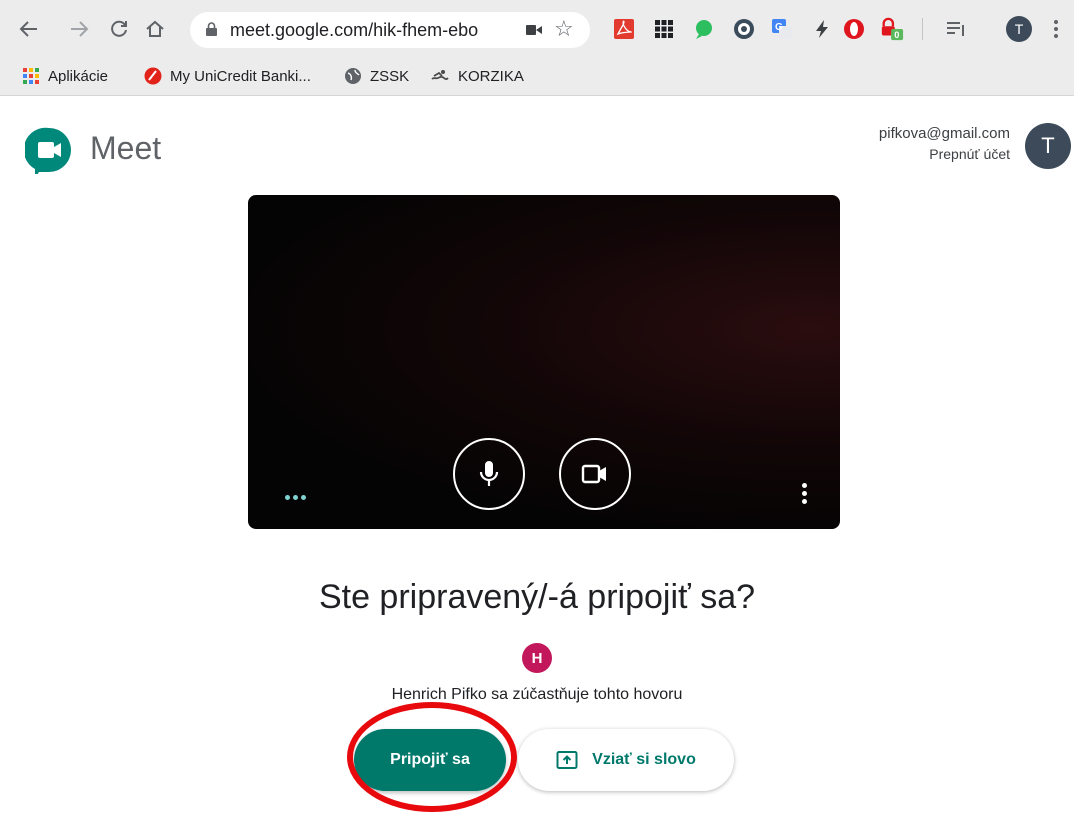  I want to click on forward-button, so click(79, 29).